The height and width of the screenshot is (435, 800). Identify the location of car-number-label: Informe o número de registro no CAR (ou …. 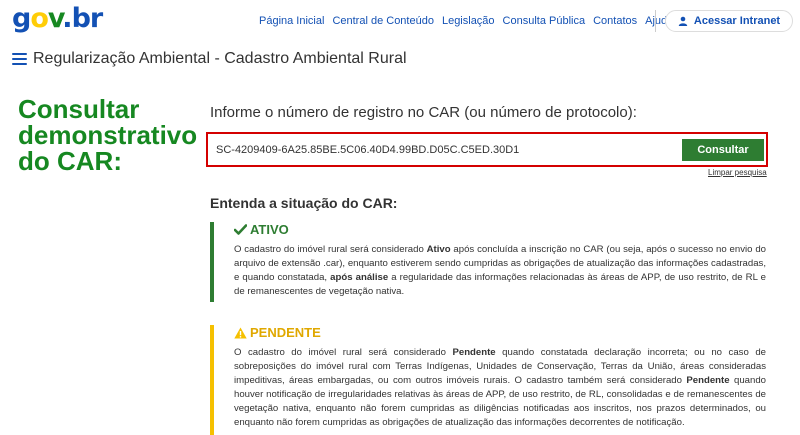
(423, 112).